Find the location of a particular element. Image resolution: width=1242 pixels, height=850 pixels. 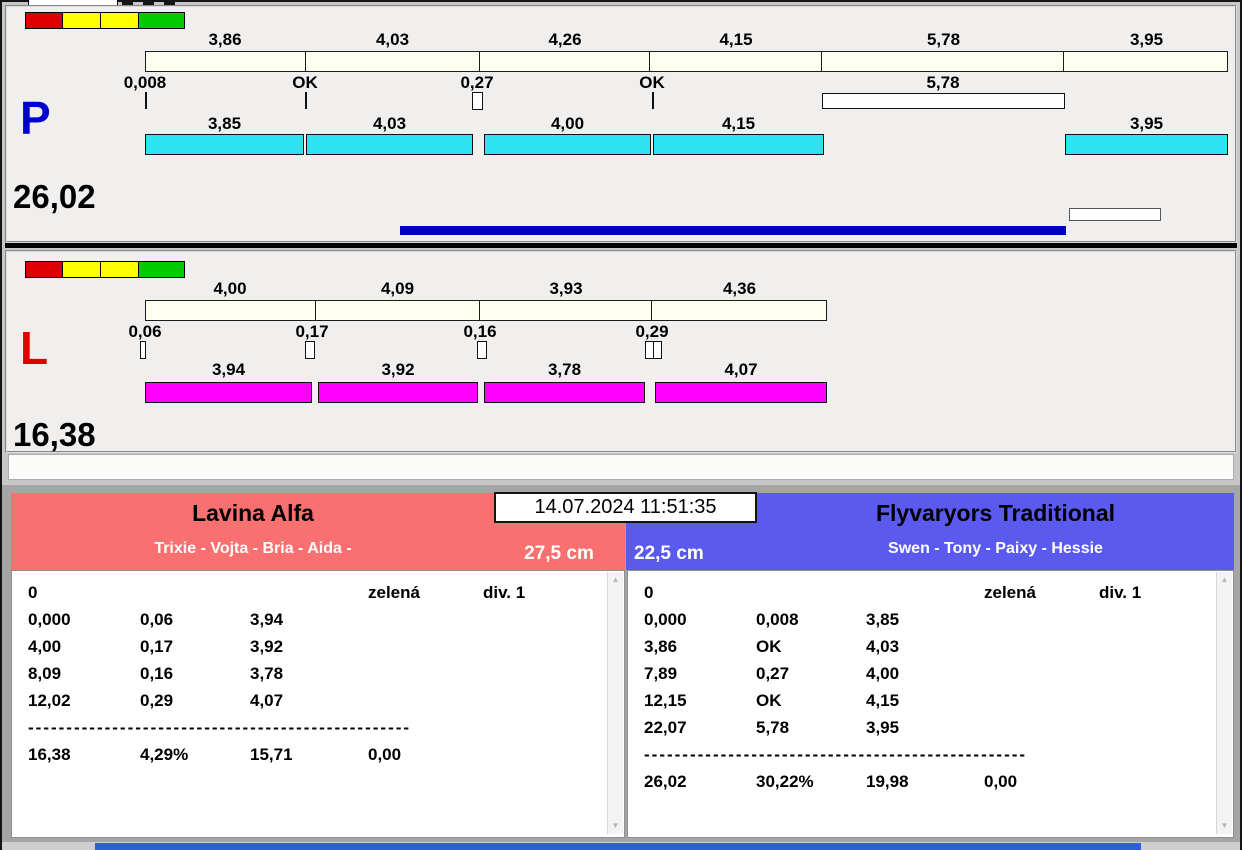

result-cell: 8,09 is located at coordinates (45, 673).